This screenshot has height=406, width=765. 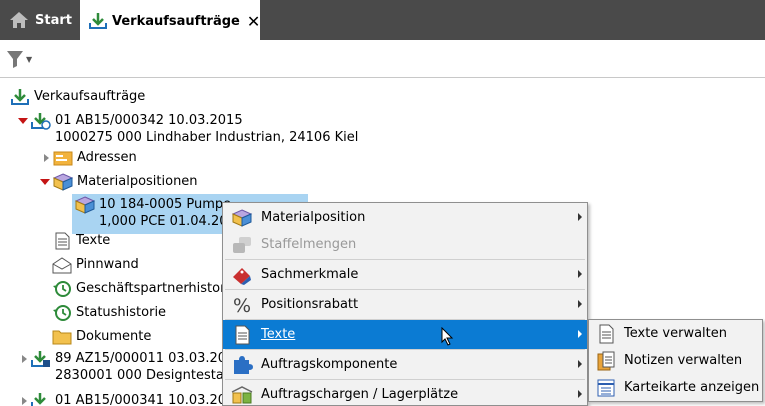 What do you see at coordinates (360, 394) in the screenshot?
I see `menu-item-label: Auftragschargen / Lagerplätze` at bounding box center [360, 394].